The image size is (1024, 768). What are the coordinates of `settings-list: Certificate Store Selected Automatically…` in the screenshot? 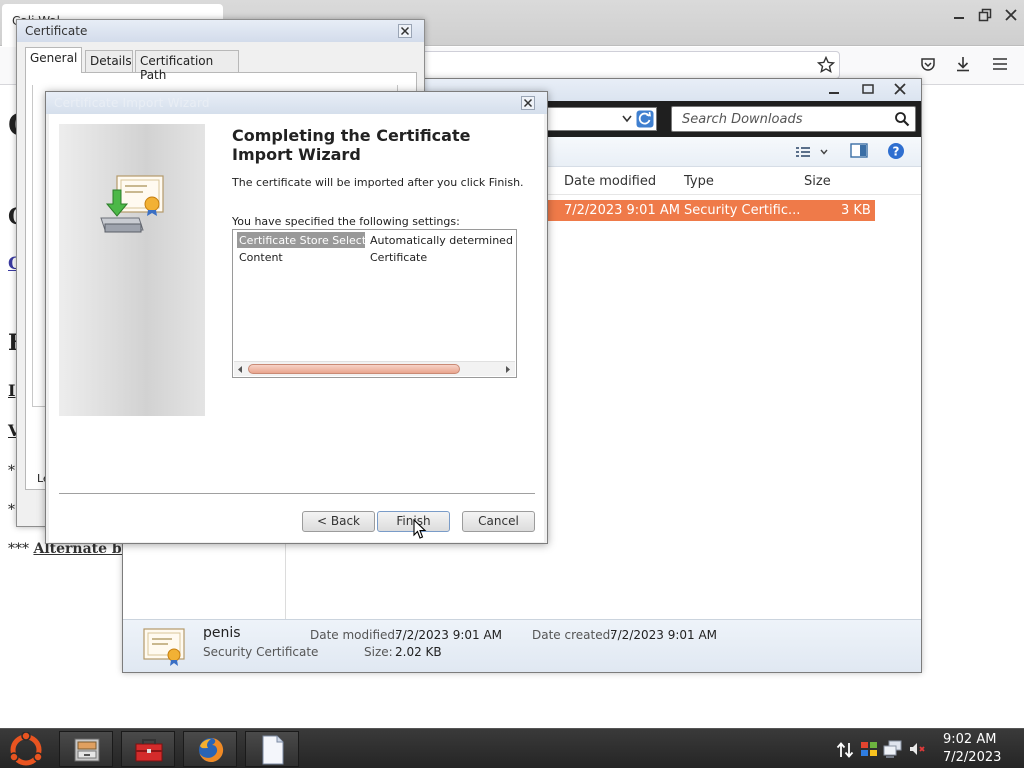 It's located at (374, 303).